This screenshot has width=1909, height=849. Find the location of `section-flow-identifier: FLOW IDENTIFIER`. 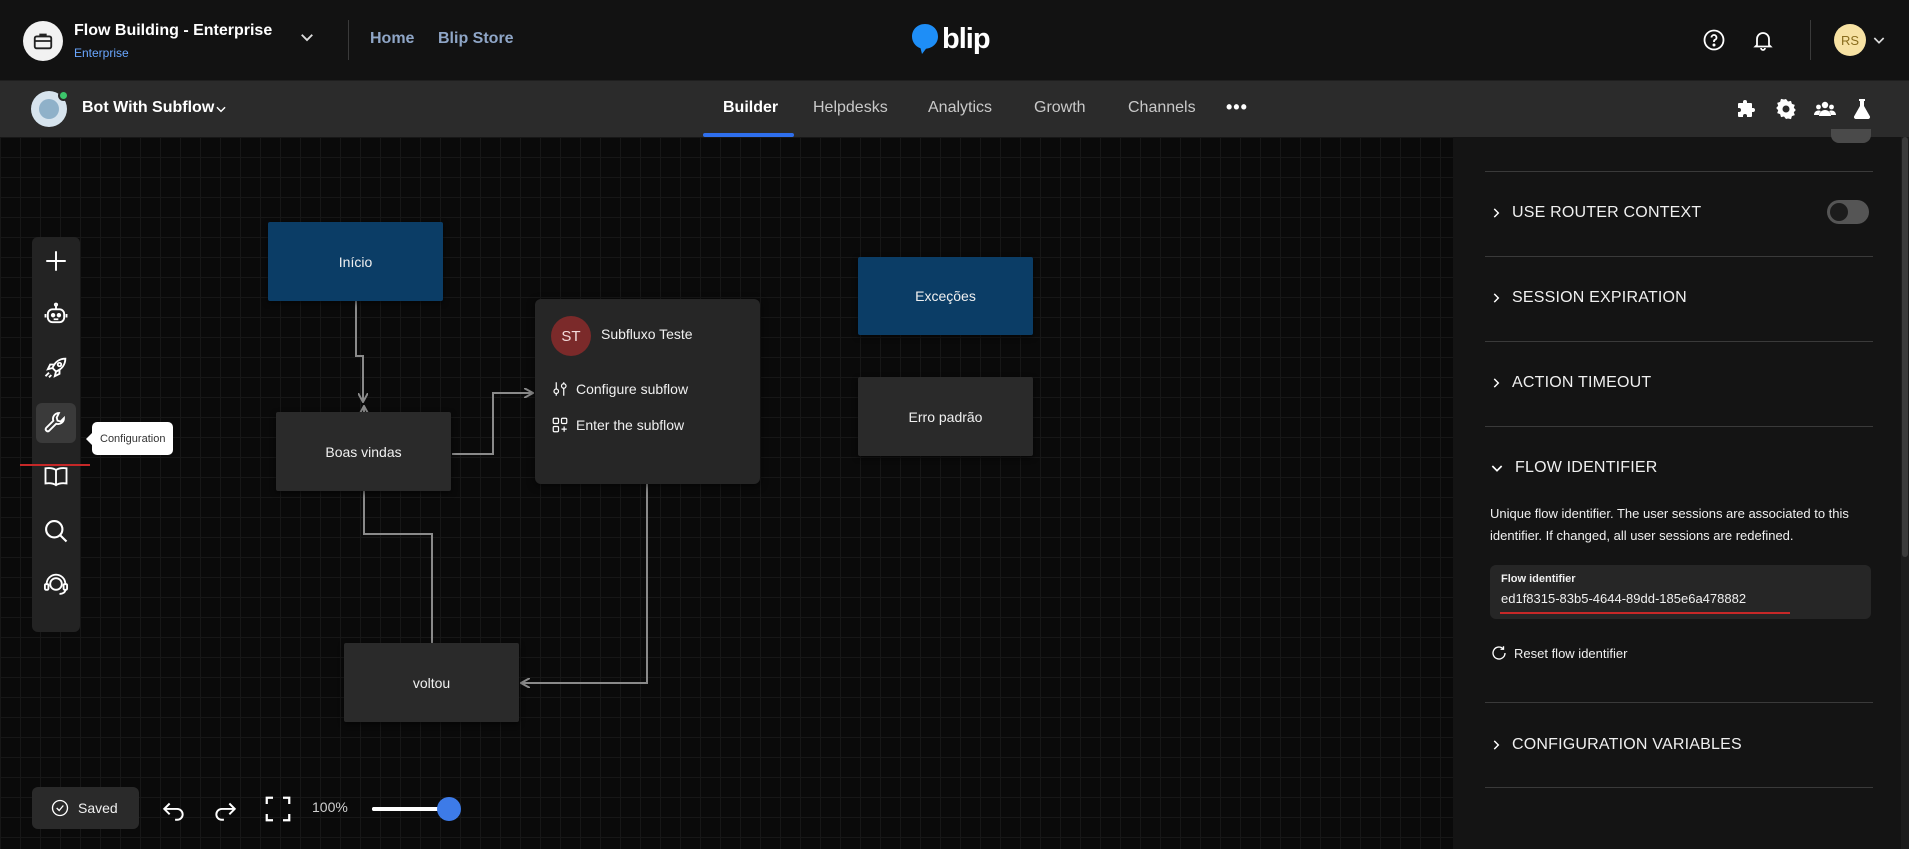

section-flow-identifier: FLOW IDENTIFIER is located at coordinates (1573, 468).